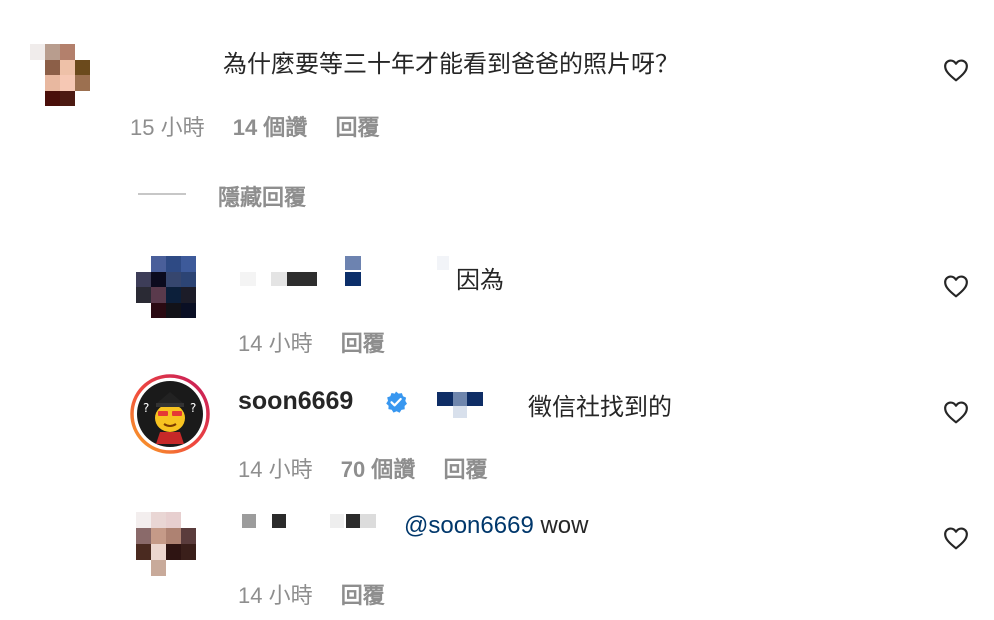 This screenshot has width=994, height=620. Describe the element at coordinates (396, 402) in the screenshot. I see `verified-badge-icon` at that location.